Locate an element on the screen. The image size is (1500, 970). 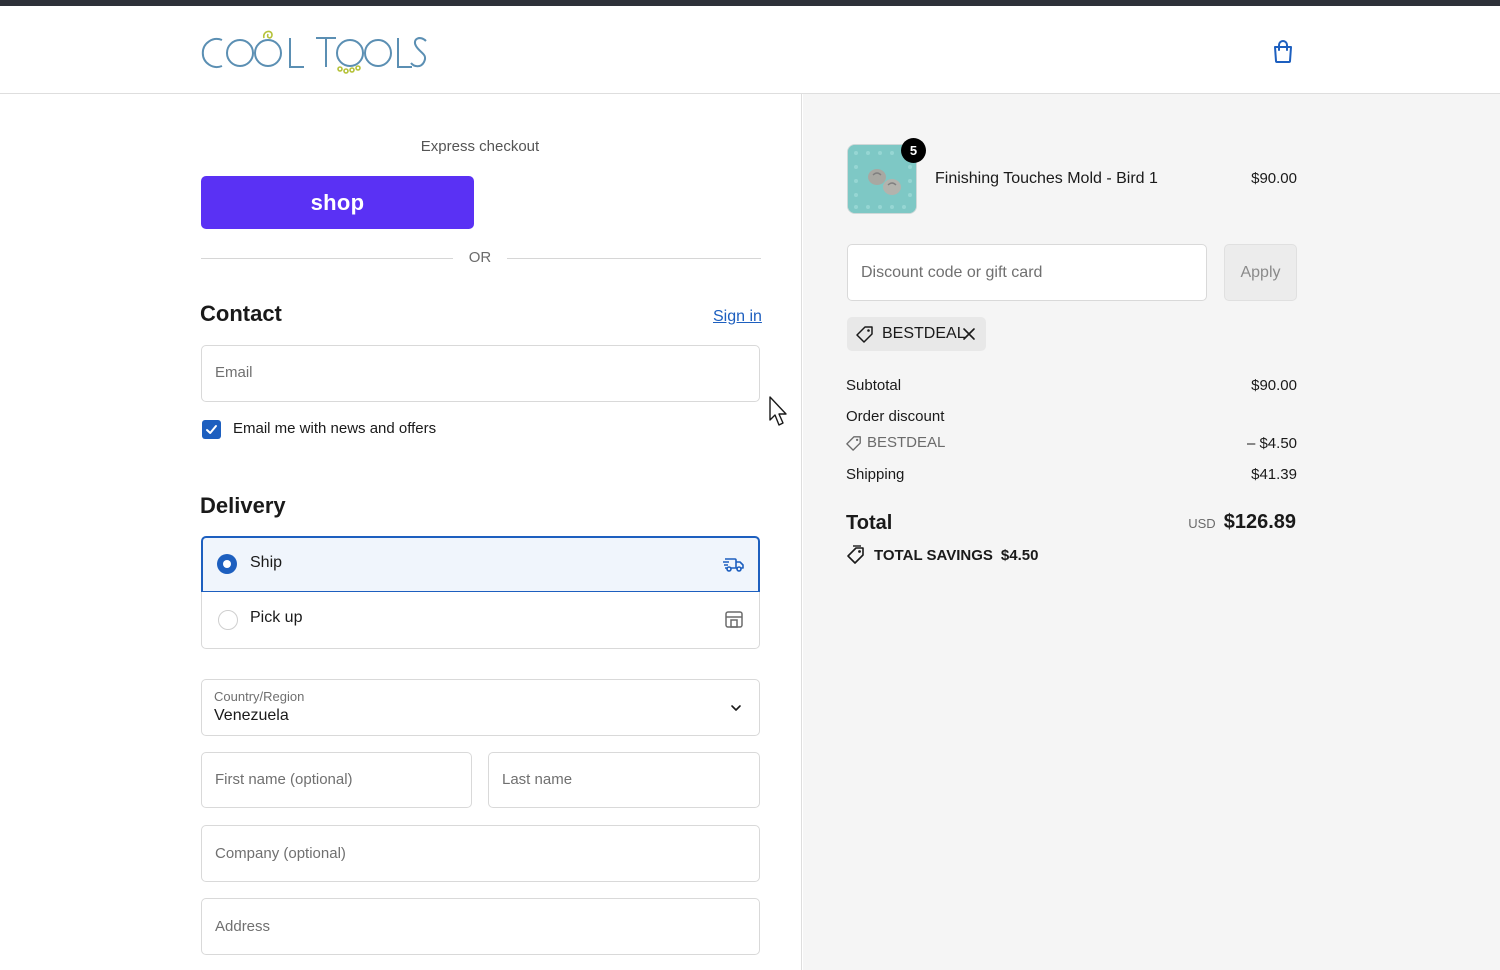
applied-code-text: BESTDEAL is located at coordinates (924, 333).